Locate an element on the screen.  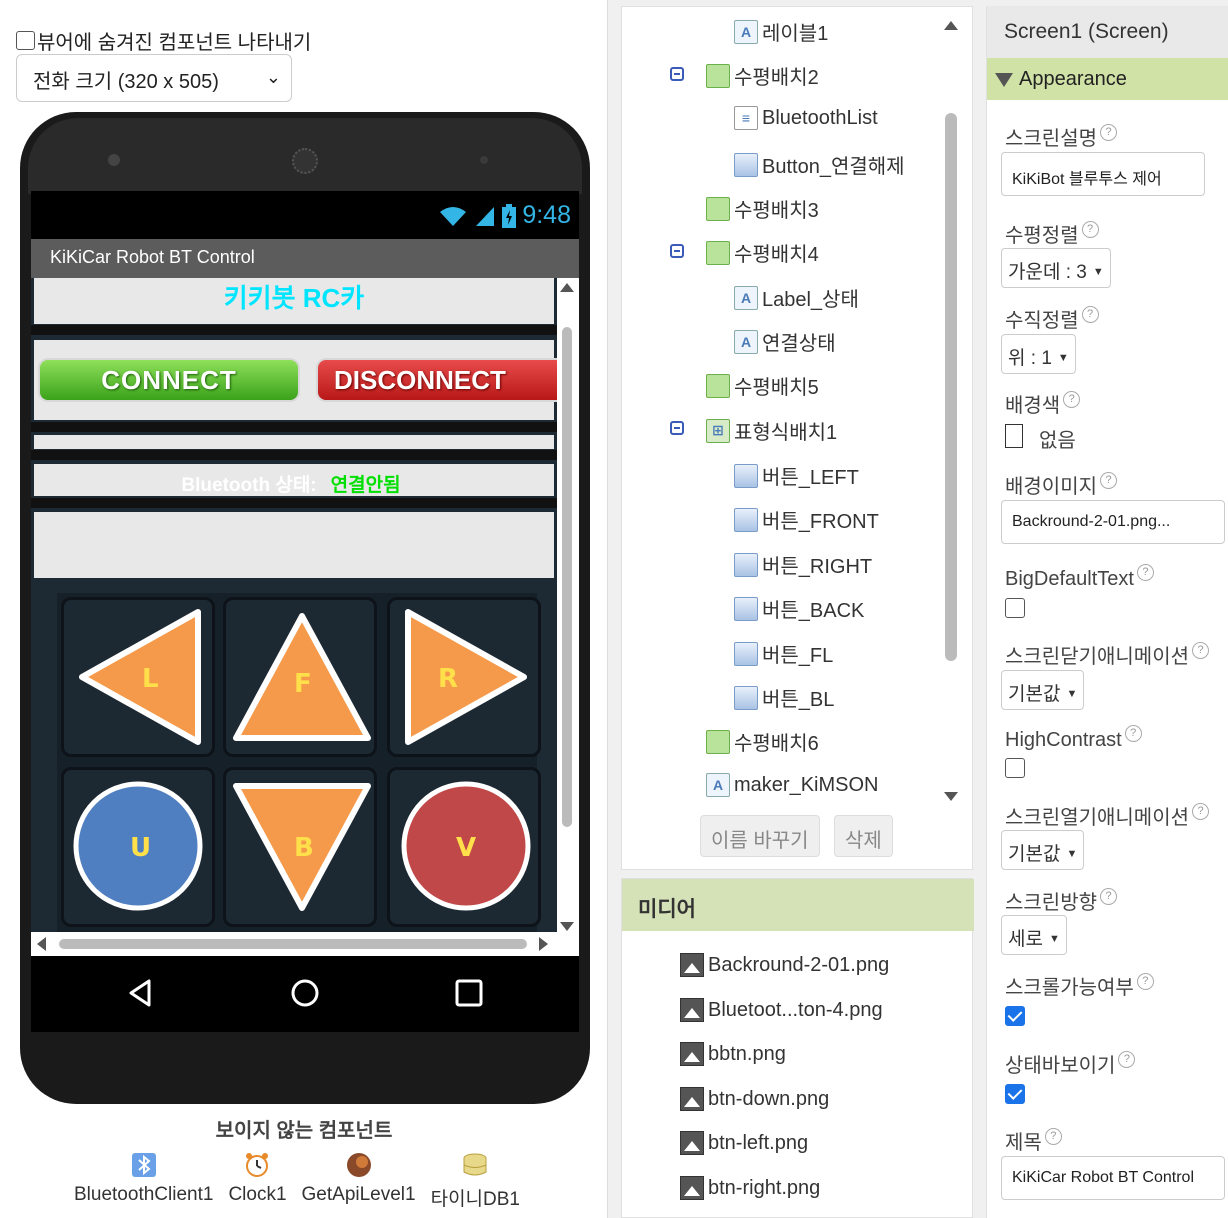
title-input: KiKiCar Robot BT Control is located at coordinates (1113, 1178).